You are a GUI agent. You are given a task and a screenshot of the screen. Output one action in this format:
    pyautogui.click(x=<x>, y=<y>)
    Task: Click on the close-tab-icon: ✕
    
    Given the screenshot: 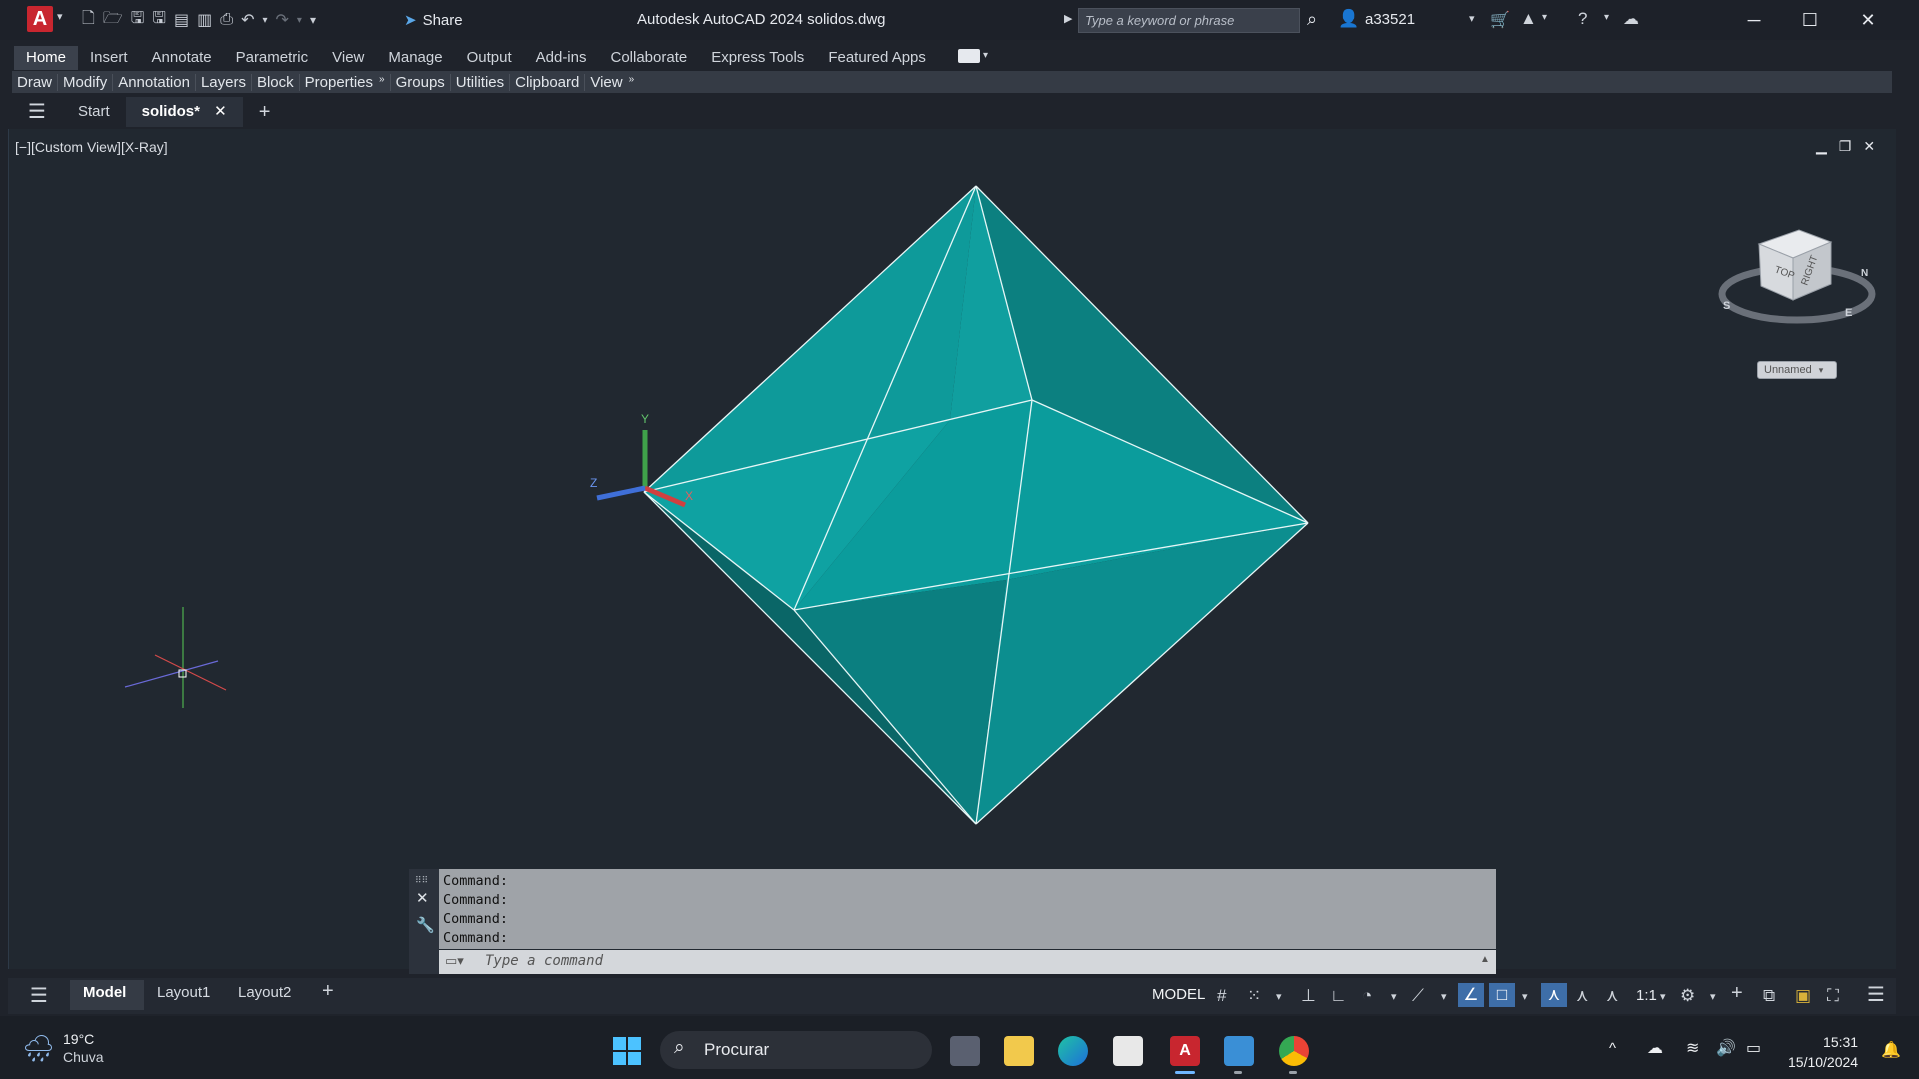 What is the action you would take?
    pyautogui.click(x=220, y=111)
    